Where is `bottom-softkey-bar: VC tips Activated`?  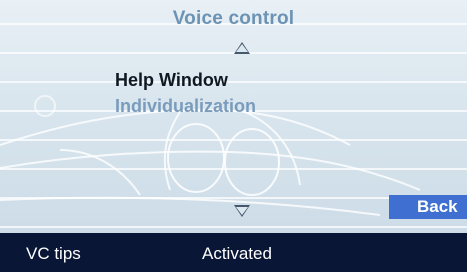 bottom-softkey-bar: VC tips Activated is located at coordinates (233, 252).